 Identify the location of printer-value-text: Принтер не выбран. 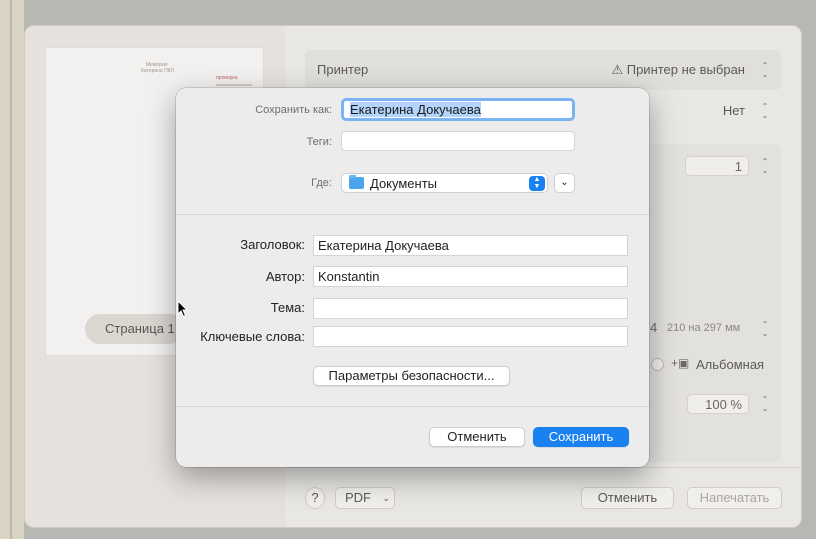
(685, 69).